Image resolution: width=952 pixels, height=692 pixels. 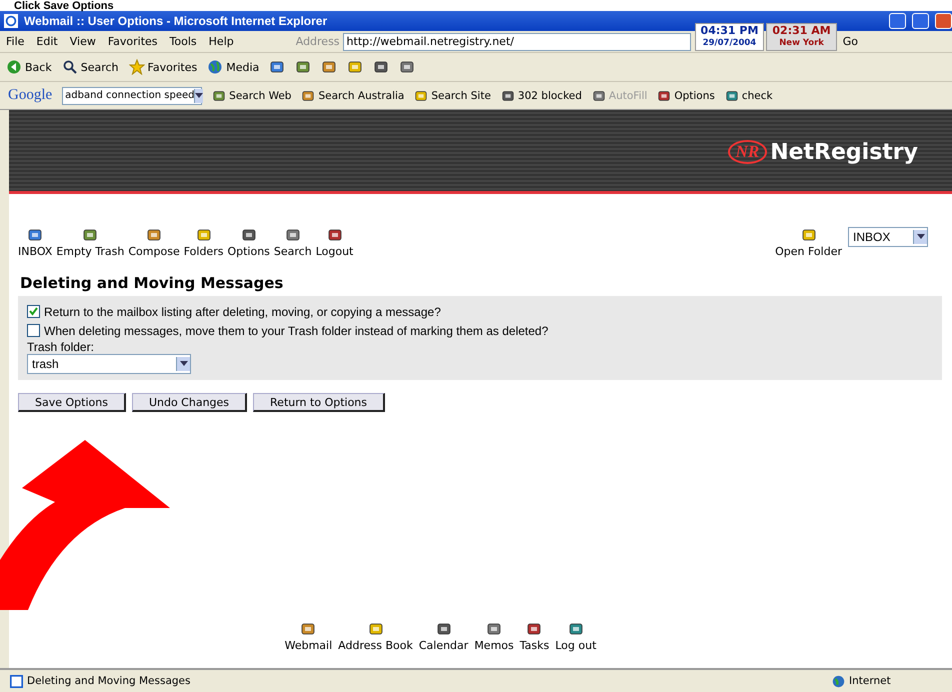 What do you see at coordinates (83, 41) in the screenshot?
I see `menu-item: View` at bounding box center [83, 41].